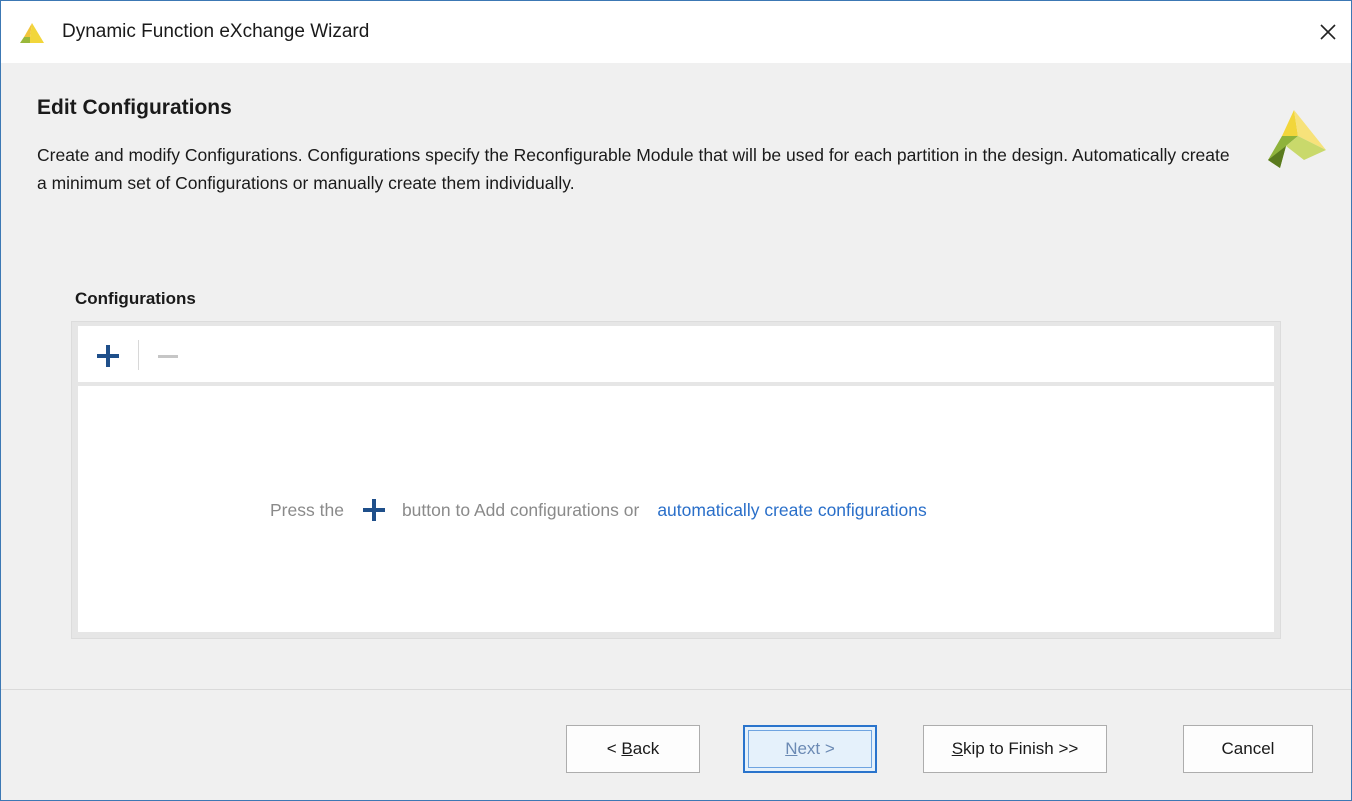  I want to click on skip-to-finish-button: Skip to Finish >>, so click(1015, 749).